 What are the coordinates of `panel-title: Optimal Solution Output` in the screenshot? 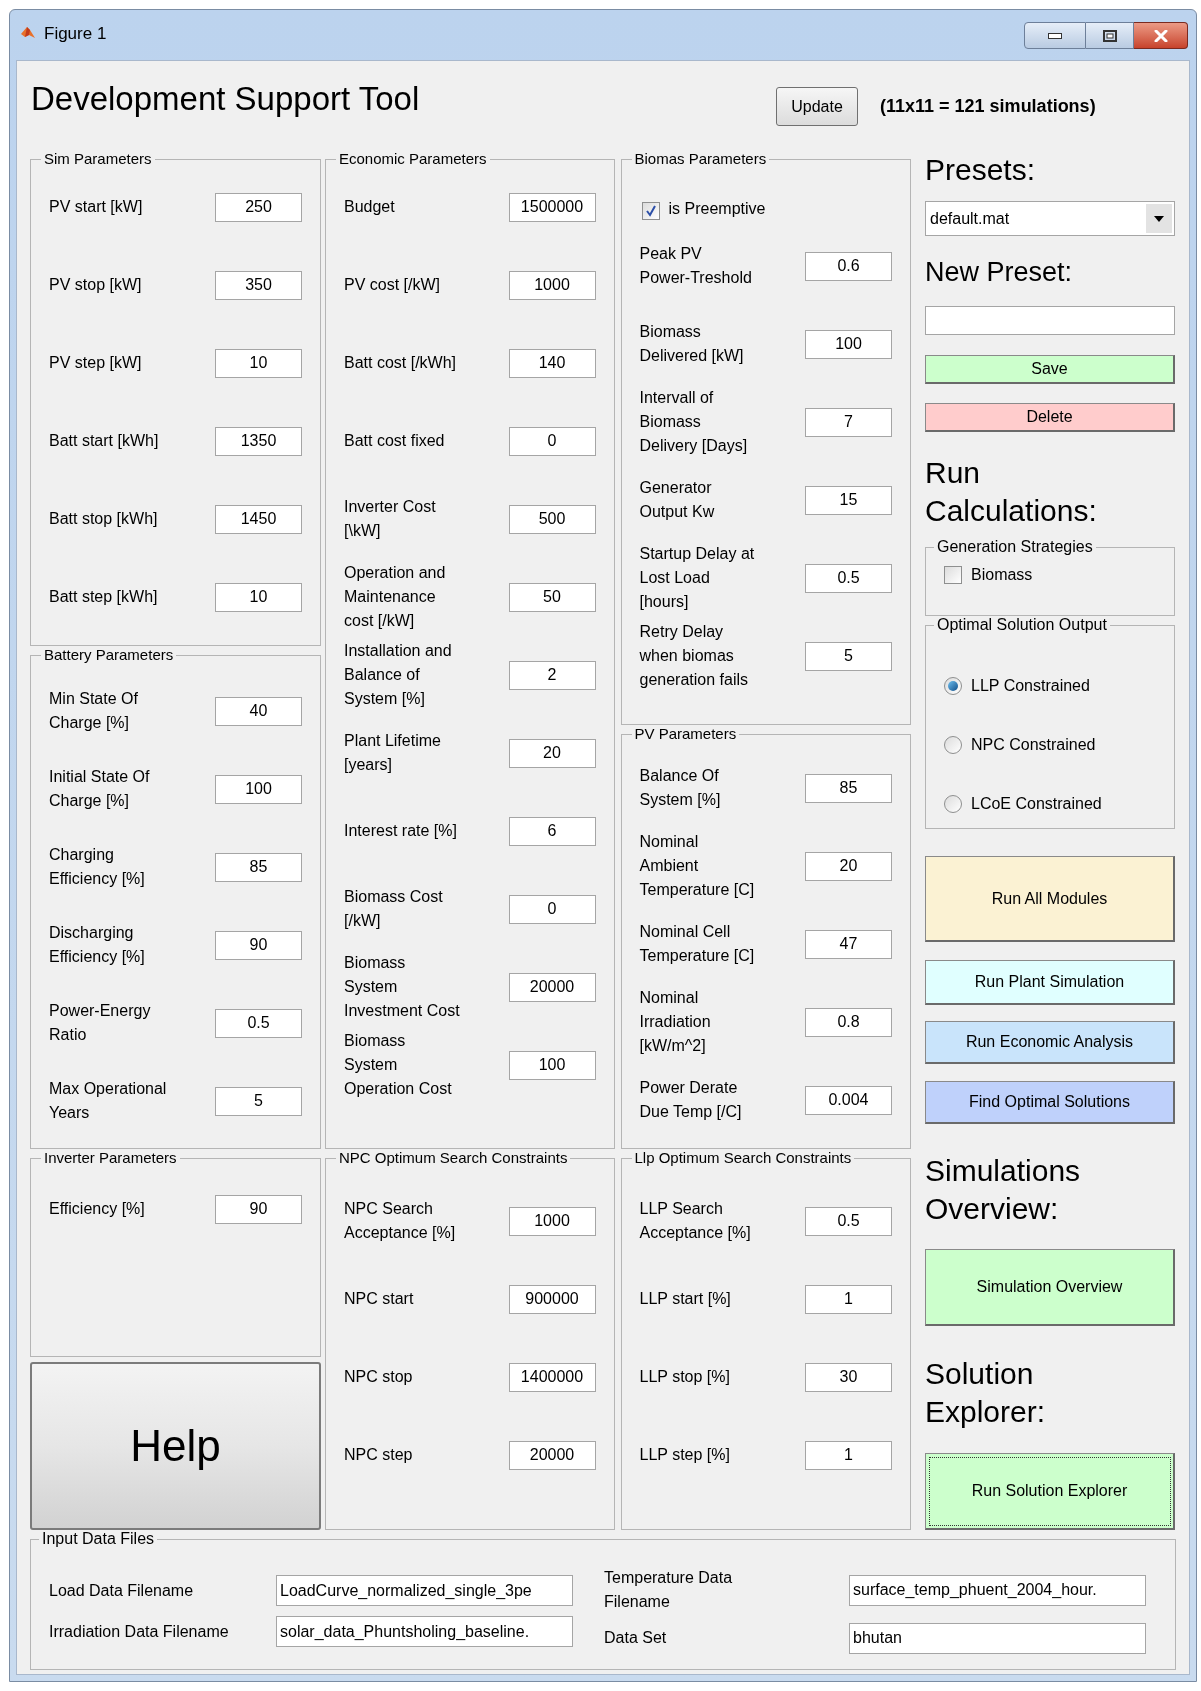 It's located at (1022, 625).